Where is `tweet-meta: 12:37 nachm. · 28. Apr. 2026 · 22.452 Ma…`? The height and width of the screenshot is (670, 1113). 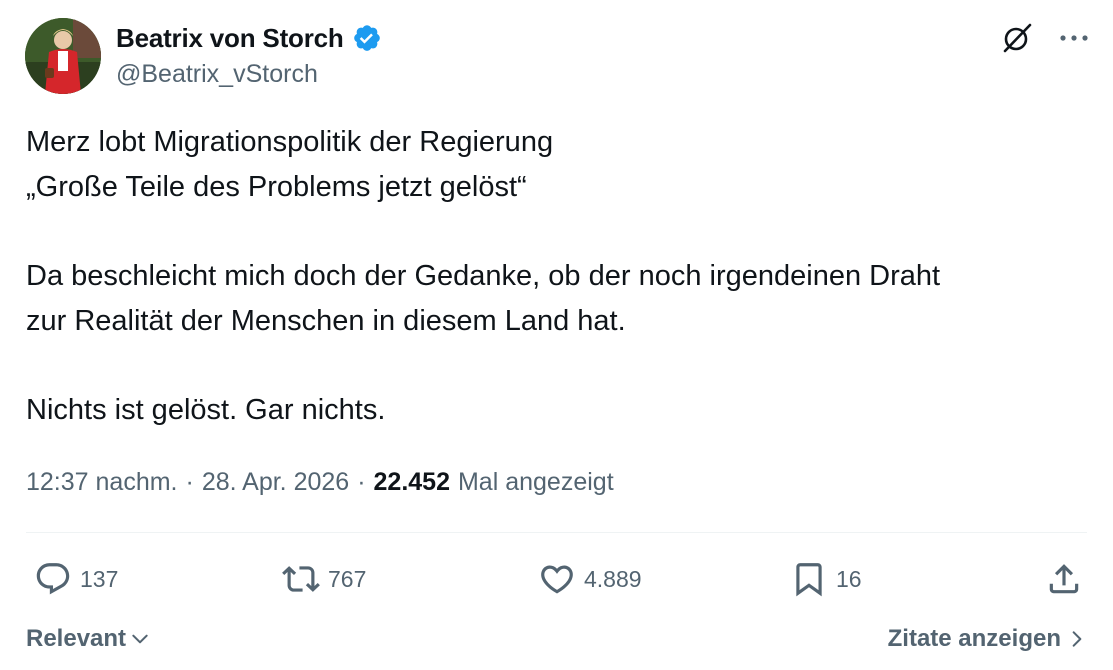 tweet-meta: 12:37 nachm. · 28. Apr. 2026 · 22.452 Ma… is located at coordinates (320, 482).